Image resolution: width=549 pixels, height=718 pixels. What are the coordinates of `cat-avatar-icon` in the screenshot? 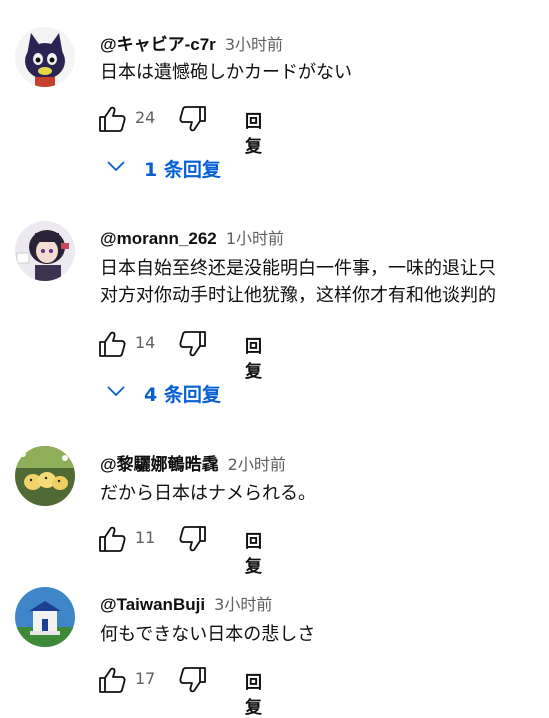 It's located at (45, 57).